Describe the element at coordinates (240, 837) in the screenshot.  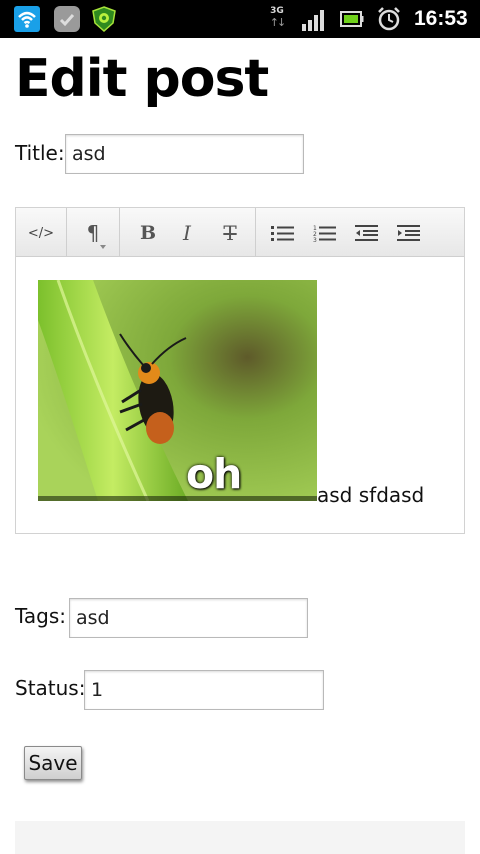
I see `footer-panel` at that location.